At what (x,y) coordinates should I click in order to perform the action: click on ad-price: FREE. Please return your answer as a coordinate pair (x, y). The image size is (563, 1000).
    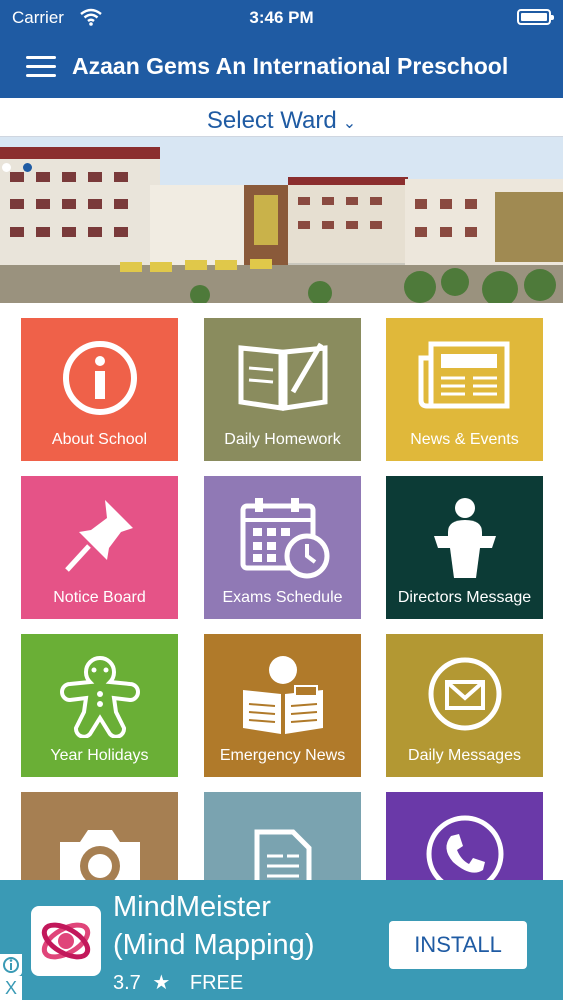
    Looking at the image, I should click on (216, 983).